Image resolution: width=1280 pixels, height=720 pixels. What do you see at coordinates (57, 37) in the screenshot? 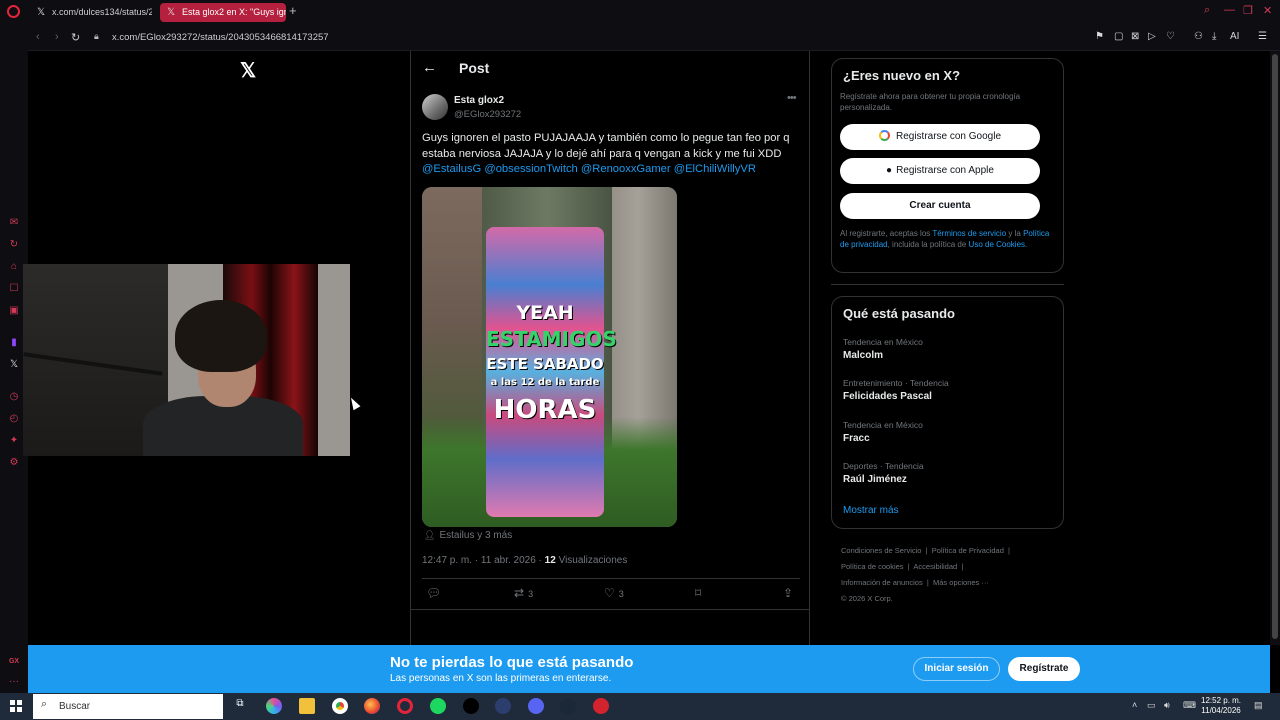
I see `forward-button: ›` at bounding box center [57, 37].